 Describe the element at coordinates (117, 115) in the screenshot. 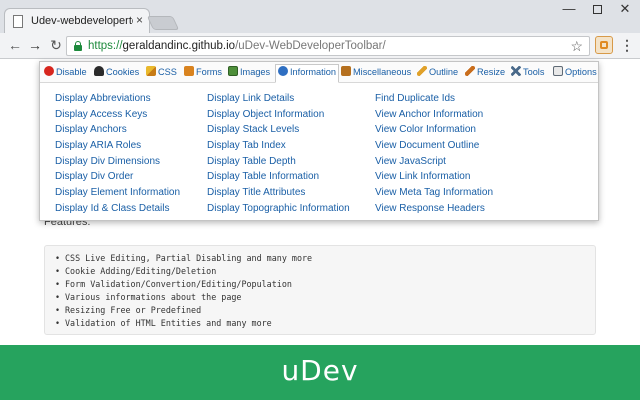

I see `menu-item-display-access-keys: Display Access Keys` at that location.